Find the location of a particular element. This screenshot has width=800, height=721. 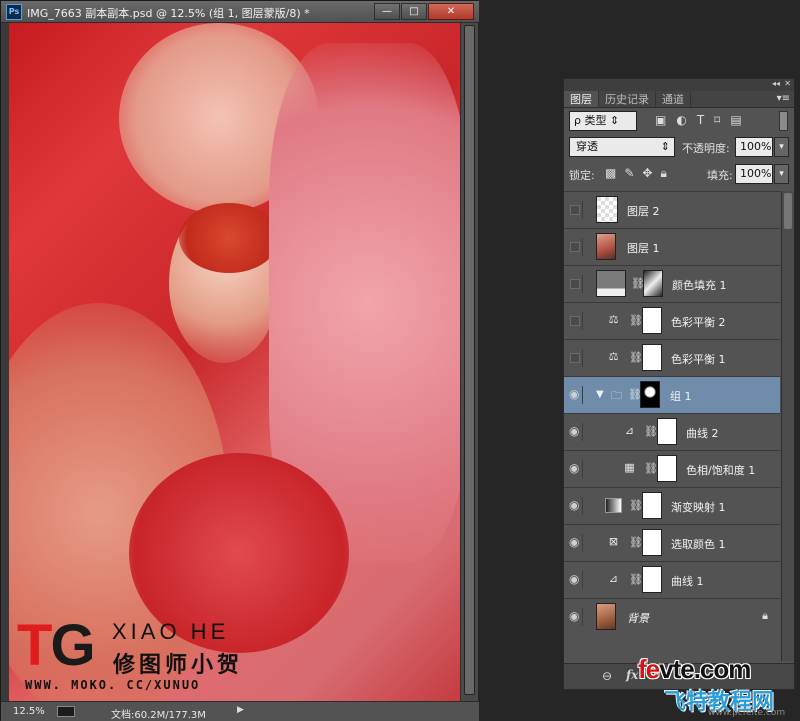

layer-row-selected: ◉ ▼ 🗀 ⛓︎ 组 1 is located at coordinates (672, 394).